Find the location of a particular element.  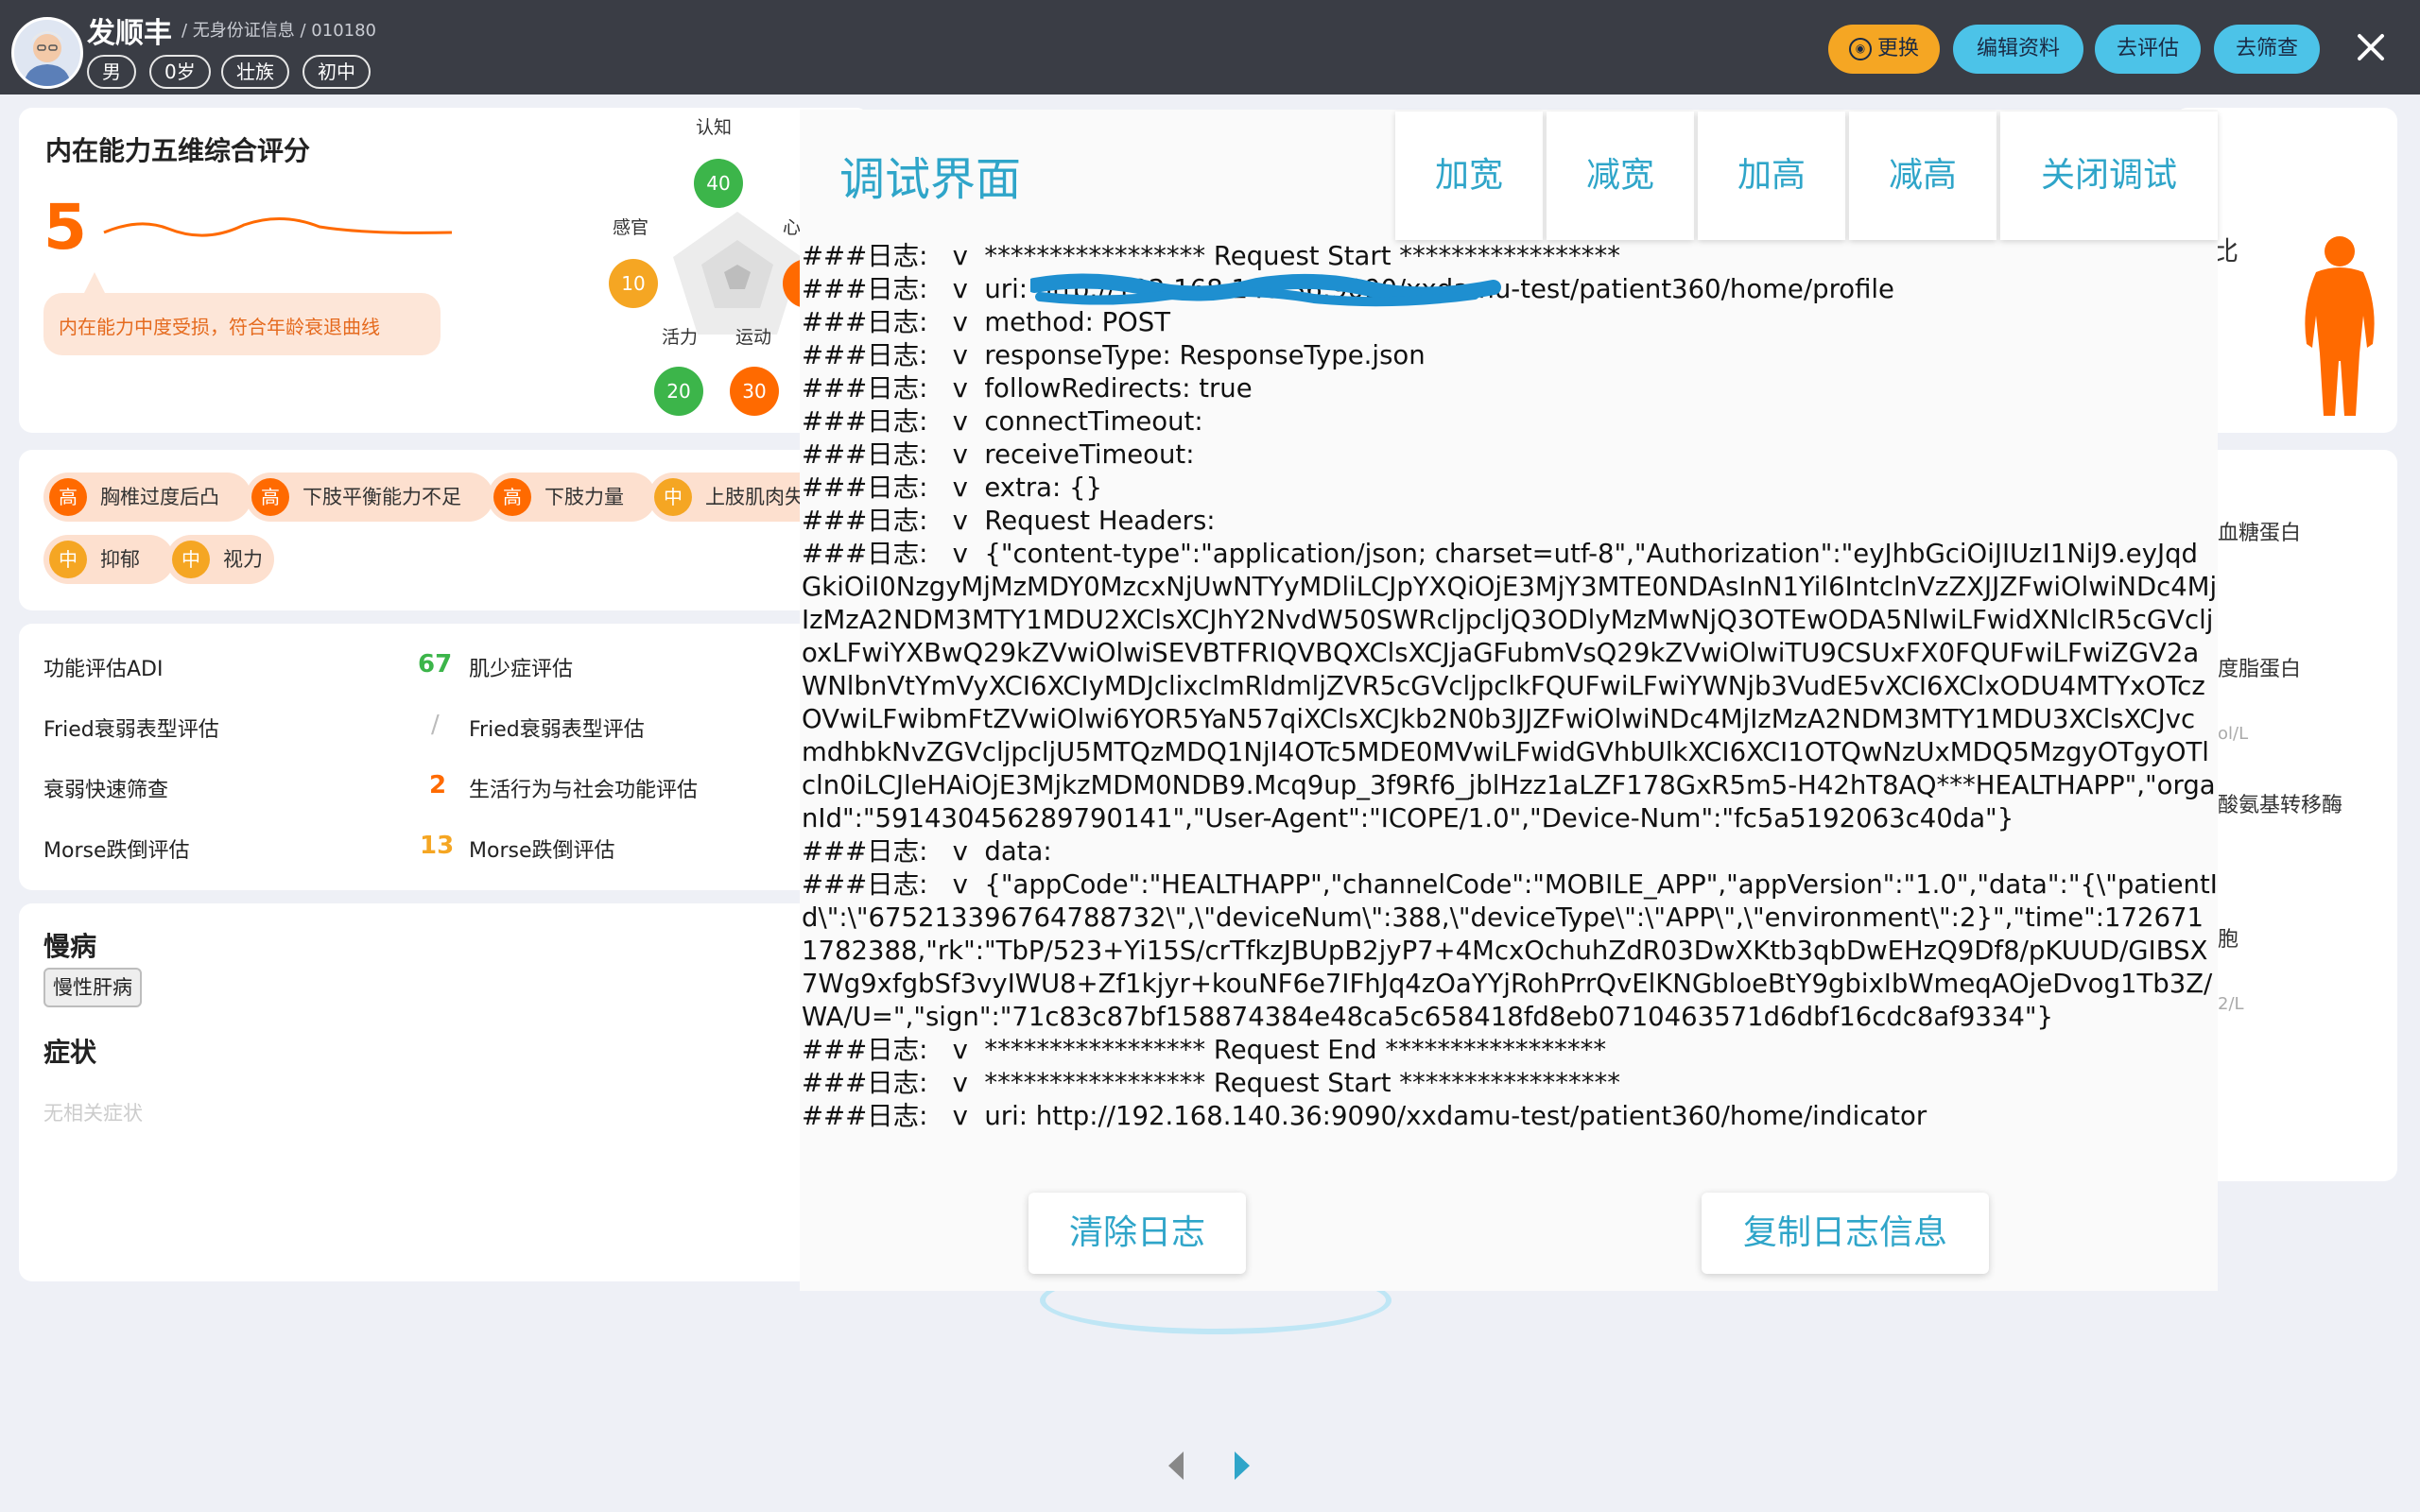

assessment-score: / is located at coordinates (435, 725).